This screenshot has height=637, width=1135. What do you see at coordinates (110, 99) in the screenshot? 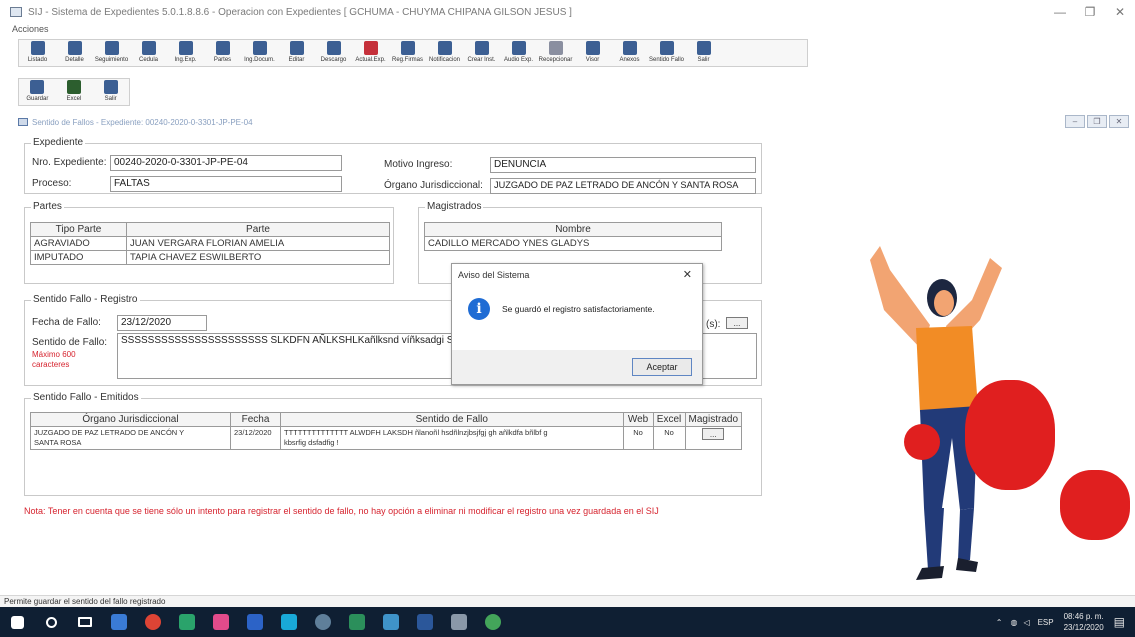
I see `form-toolbar-button-label: Salir` at bounding box center [110, 99].